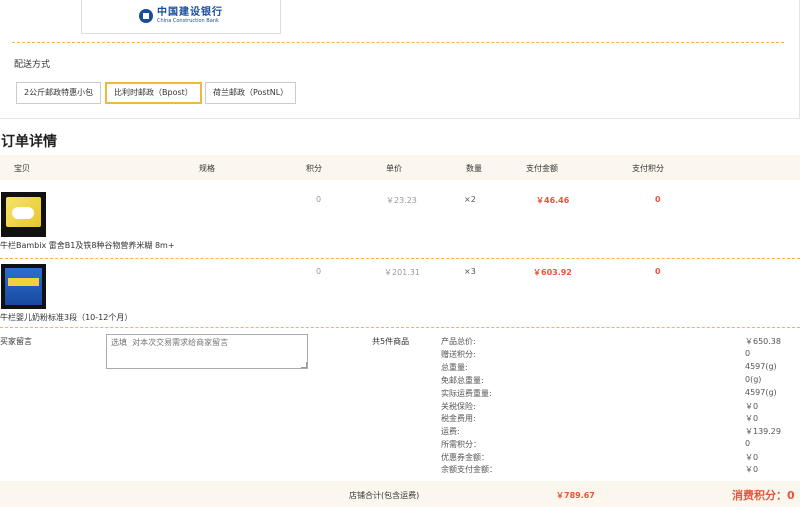 This screenshot has height=507, width=800. Describe the element at coordinates (461, 444) in the screenshot. I see `summary-label: 所需积分：` at that location.